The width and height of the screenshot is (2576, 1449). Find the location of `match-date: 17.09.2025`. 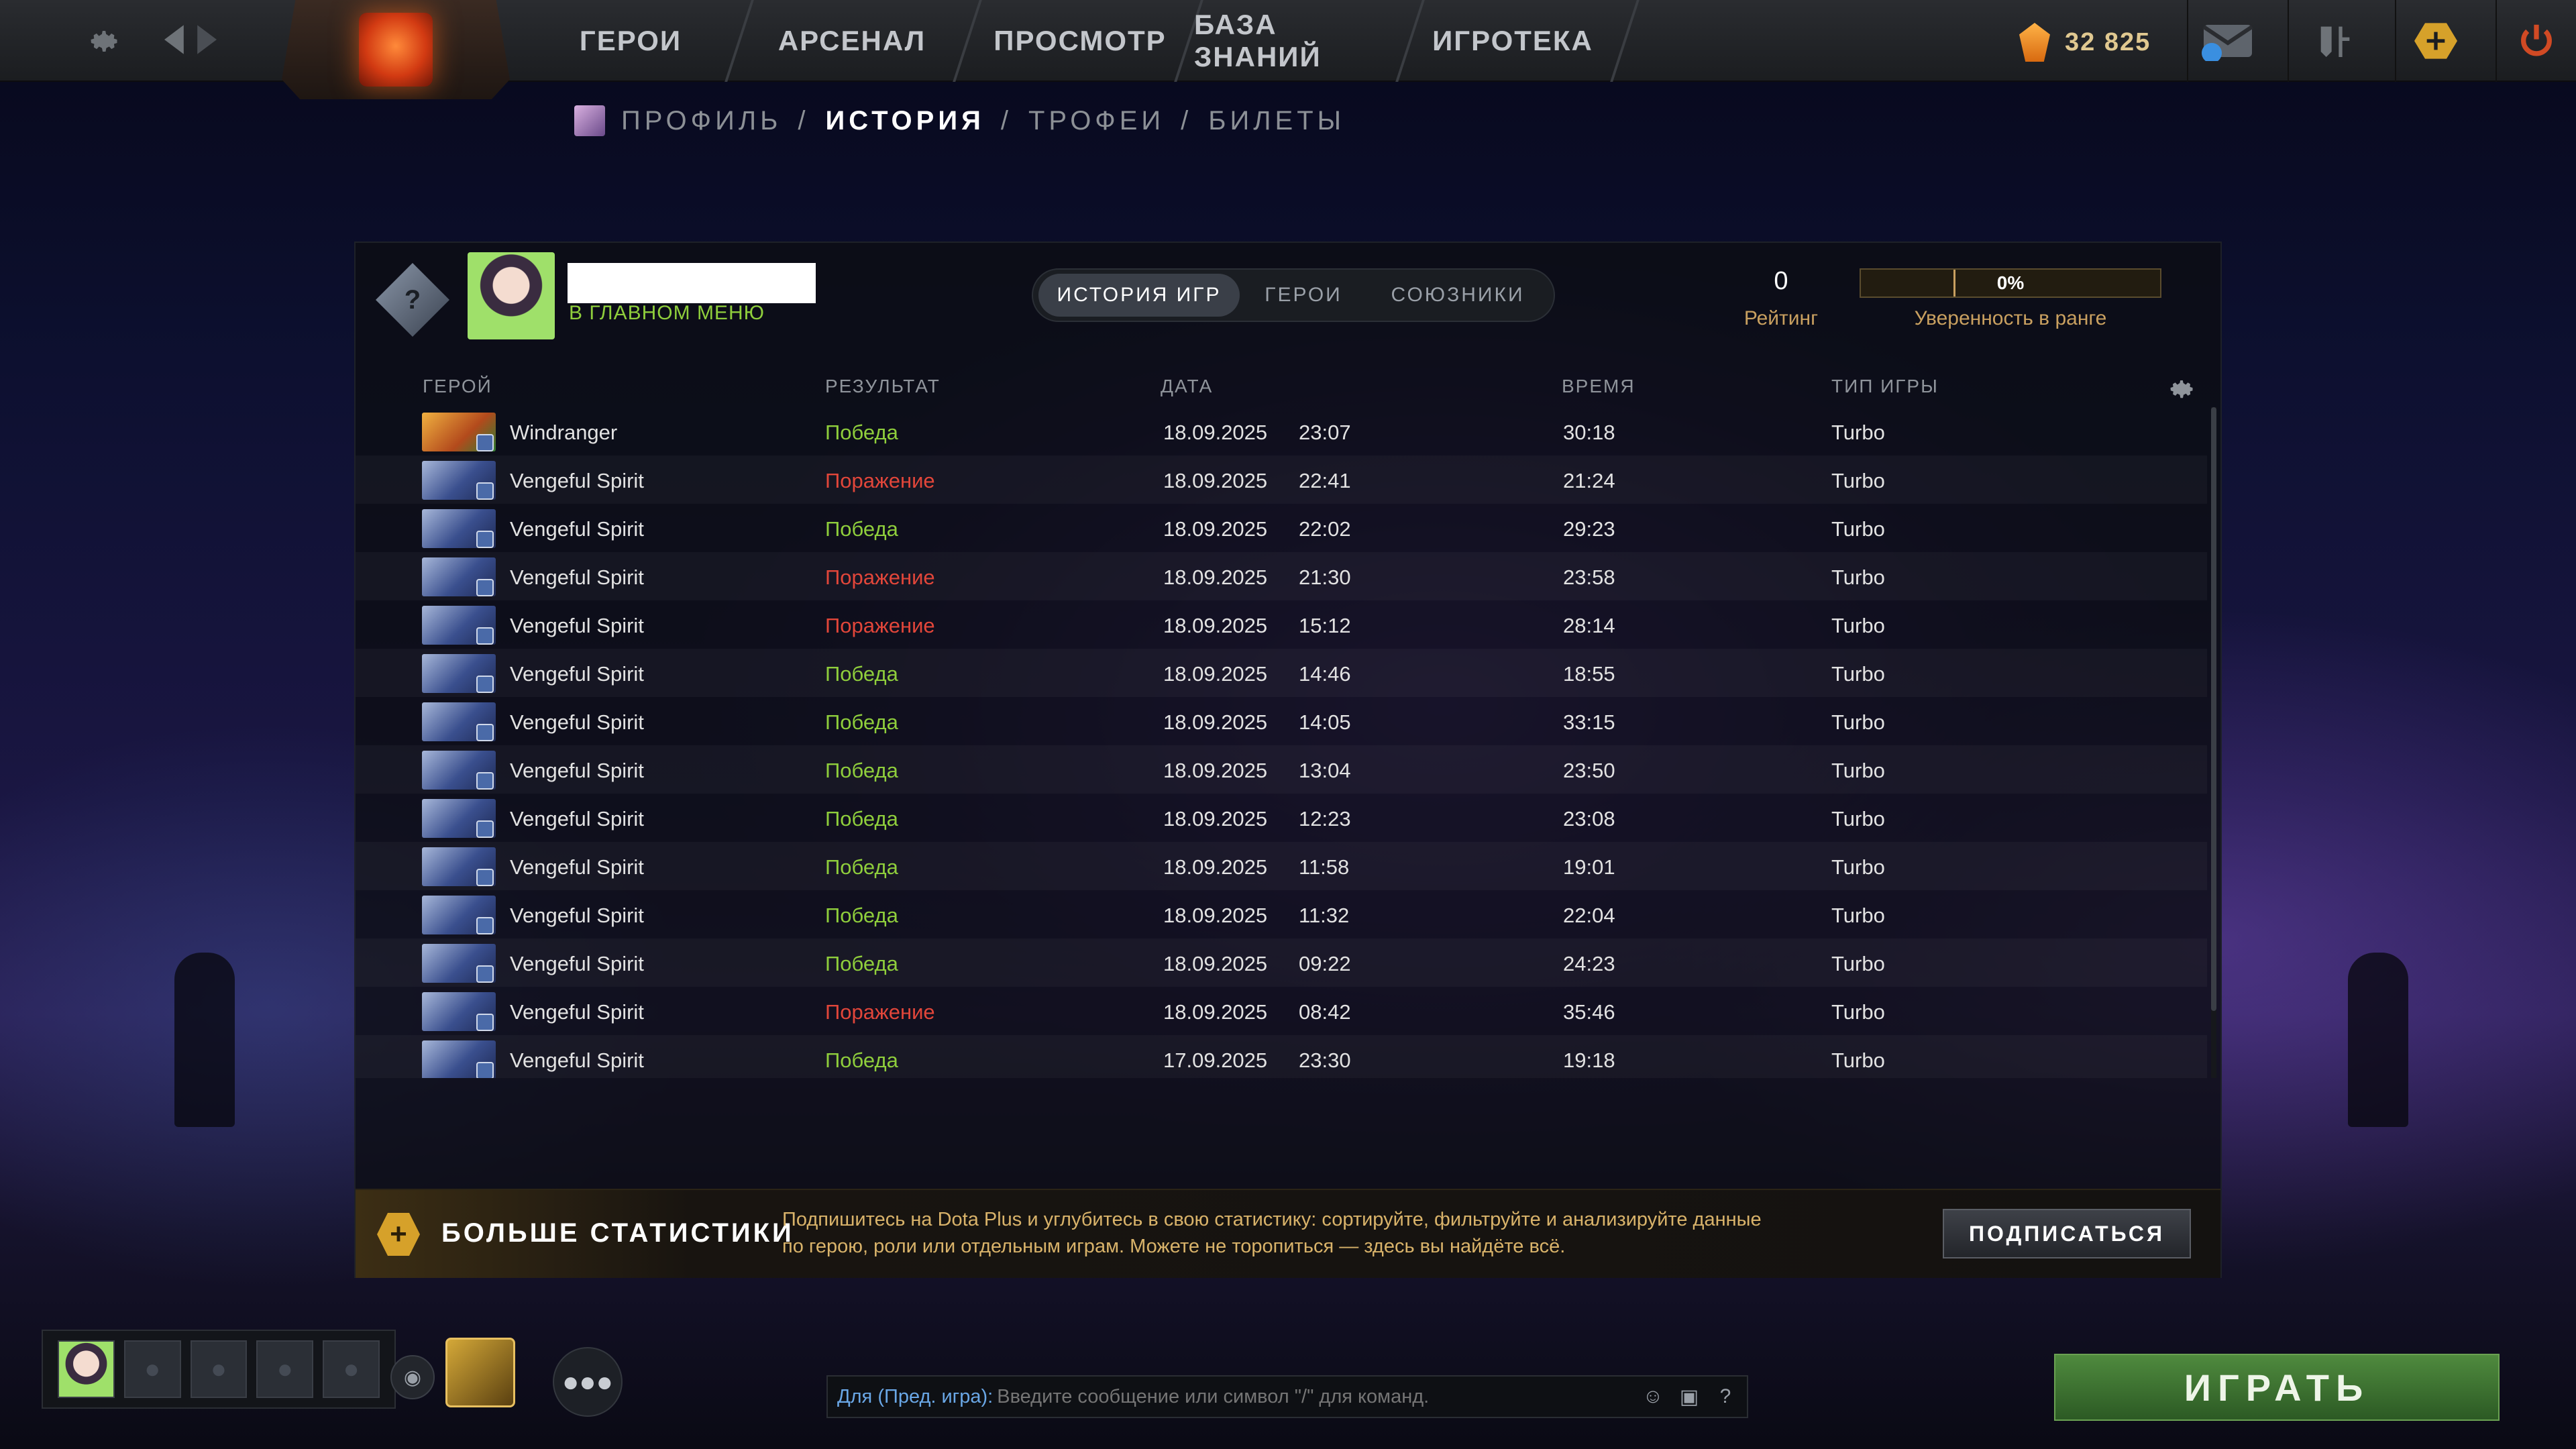

match-date: 17.09.2025 is located at coordinates (1215, 1060).